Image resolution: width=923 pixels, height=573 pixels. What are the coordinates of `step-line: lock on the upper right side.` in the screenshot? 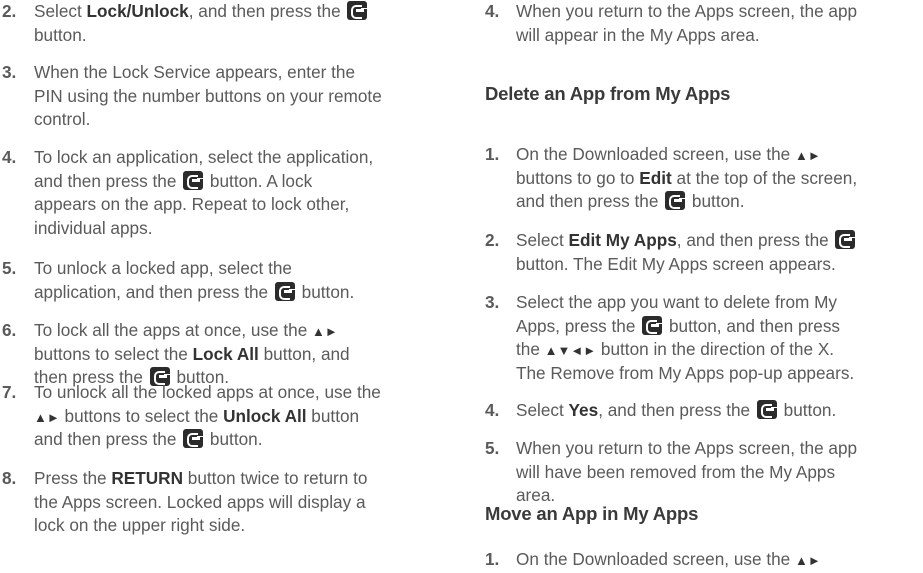 It's located at (200, 526).